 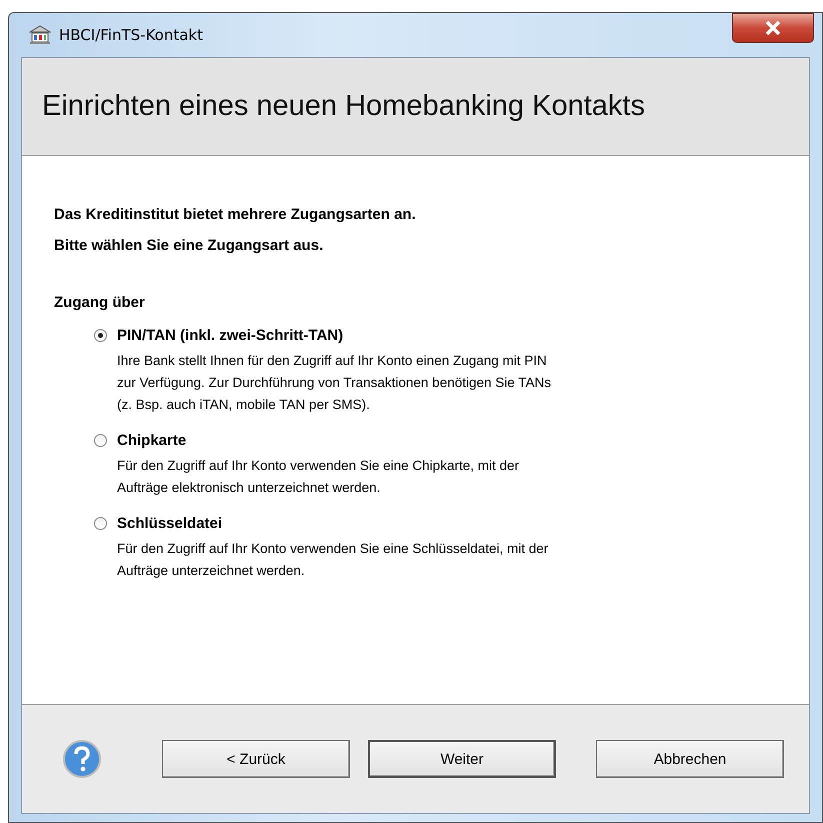 I want to click on option-label: PIN/TAN (inkl. zwei-Schritt-TAN), so click(x=230, y=335).